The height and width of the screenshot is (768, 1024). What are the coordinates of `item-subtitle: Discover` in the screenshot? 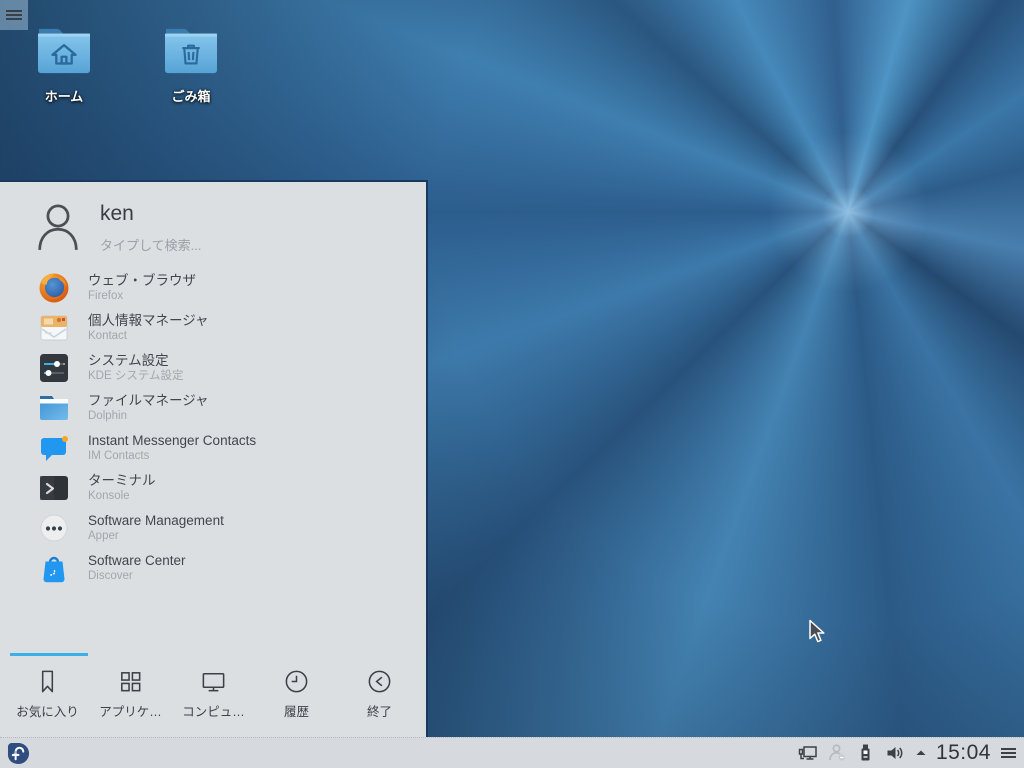 It's located at (110, 575).